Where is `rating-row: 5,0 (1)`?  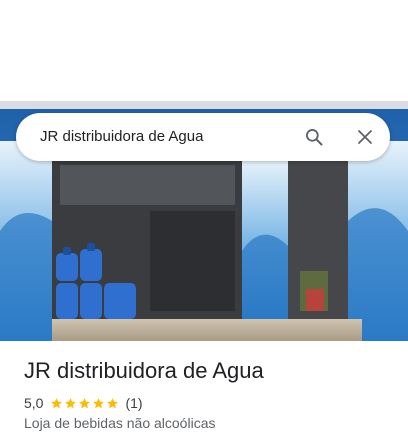
rating-row: 5,0 (1) is located at coordinates (83, 403).